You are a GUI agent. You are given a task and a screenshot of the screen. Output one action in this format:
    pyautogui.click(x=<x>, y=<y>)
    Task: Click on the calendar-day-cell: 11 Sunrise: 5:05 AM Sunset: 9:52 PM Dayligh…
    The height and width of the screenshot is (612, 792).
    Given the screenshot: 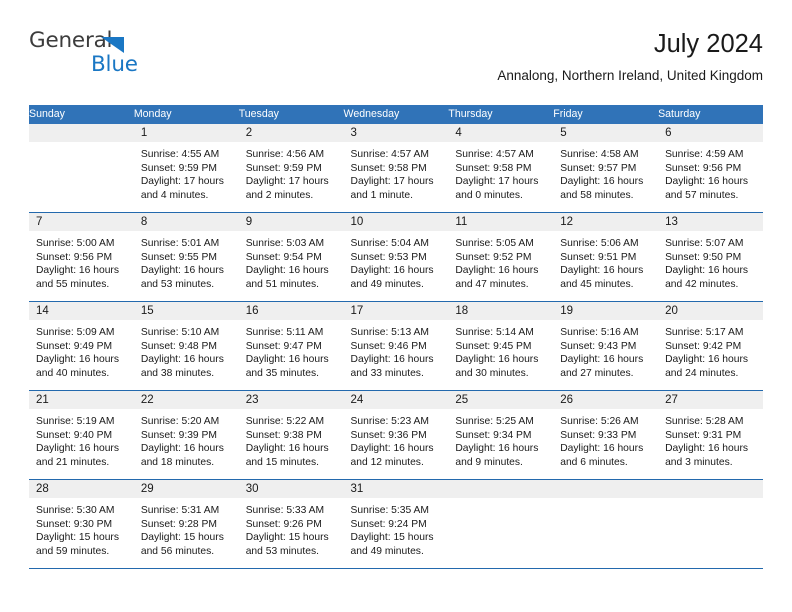 What is the action you would take?
    pyautogui.click(x=501, y=257)
    